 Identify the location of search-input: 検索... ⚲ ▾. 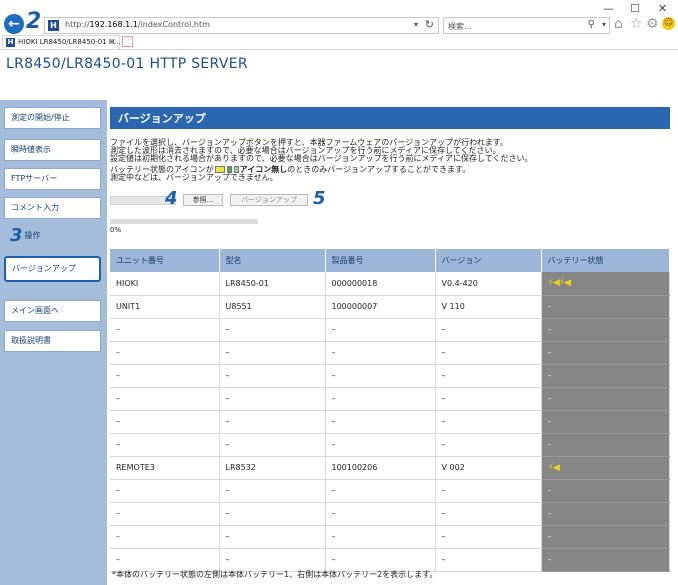
(526, 25).